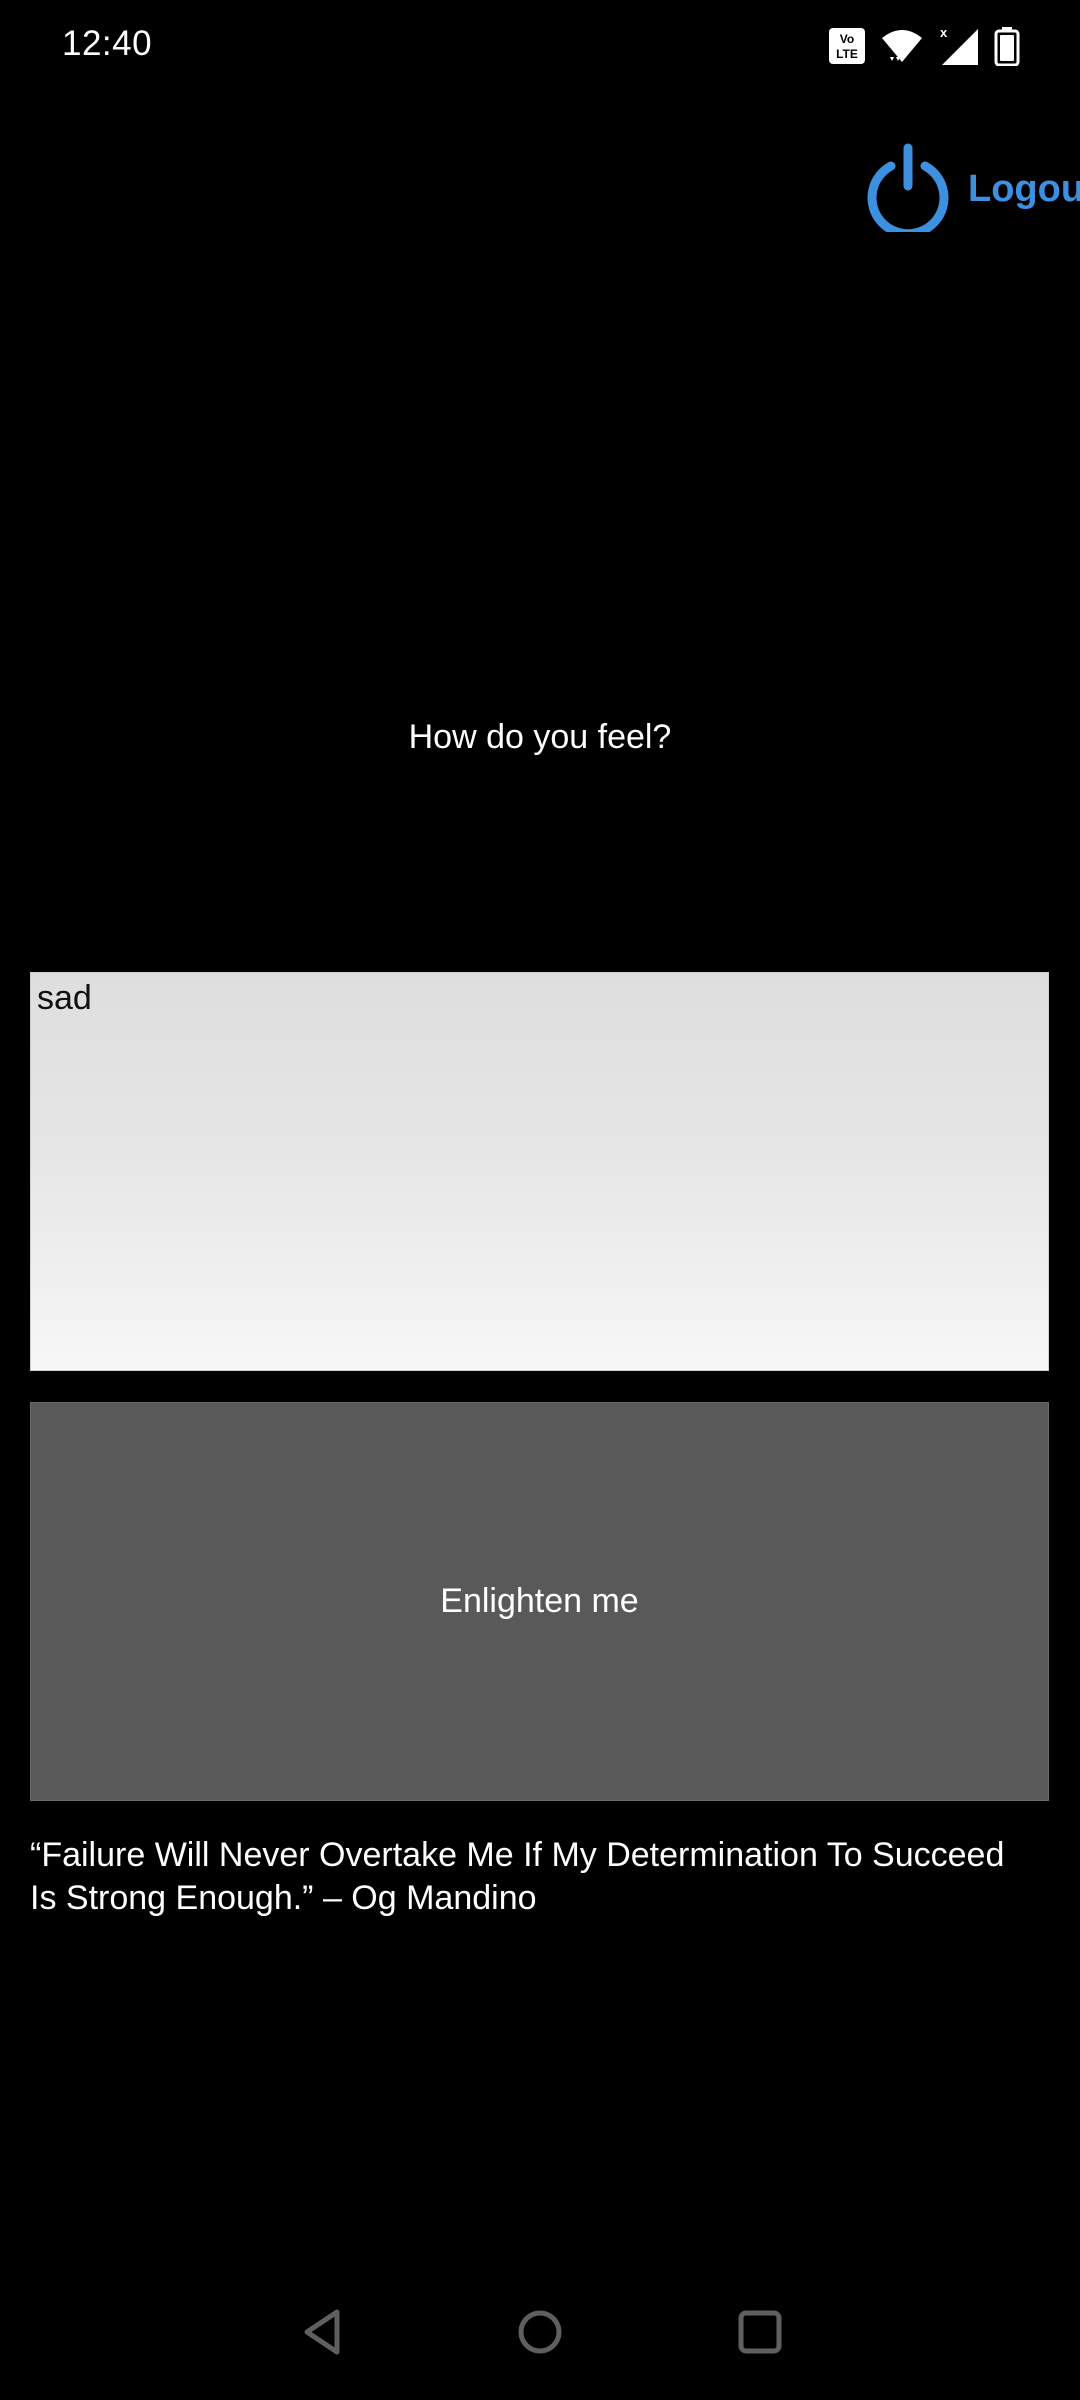 Image resolution: width=1080 pixels, height=2400 pixels. Describe the element at coordinates (959, 46) in the screenshot. I see `cellular-signal-icon: x` at that location.